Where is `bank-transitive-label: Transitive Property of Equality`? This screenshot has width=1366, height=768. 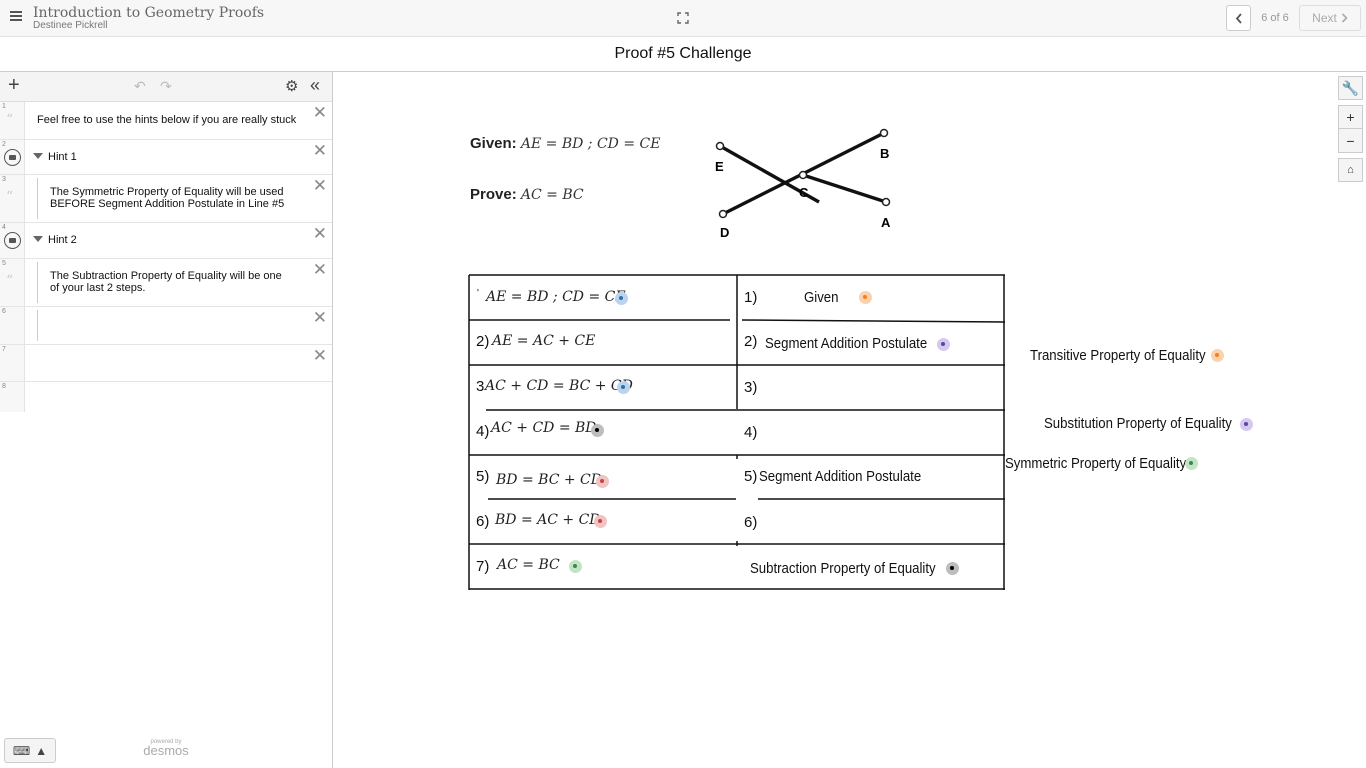
bank-transitive-label: Transitive Property of Equality is located at coordinates (1118, 355).